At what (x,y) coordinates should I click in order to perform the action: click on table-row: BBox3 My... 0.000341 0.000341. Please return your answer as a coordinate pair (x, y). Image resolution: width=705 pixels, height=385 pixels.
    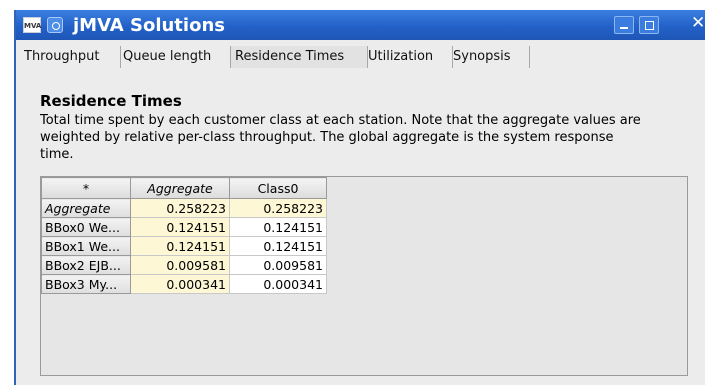
    Looking at the image, I should click on (184, 284).